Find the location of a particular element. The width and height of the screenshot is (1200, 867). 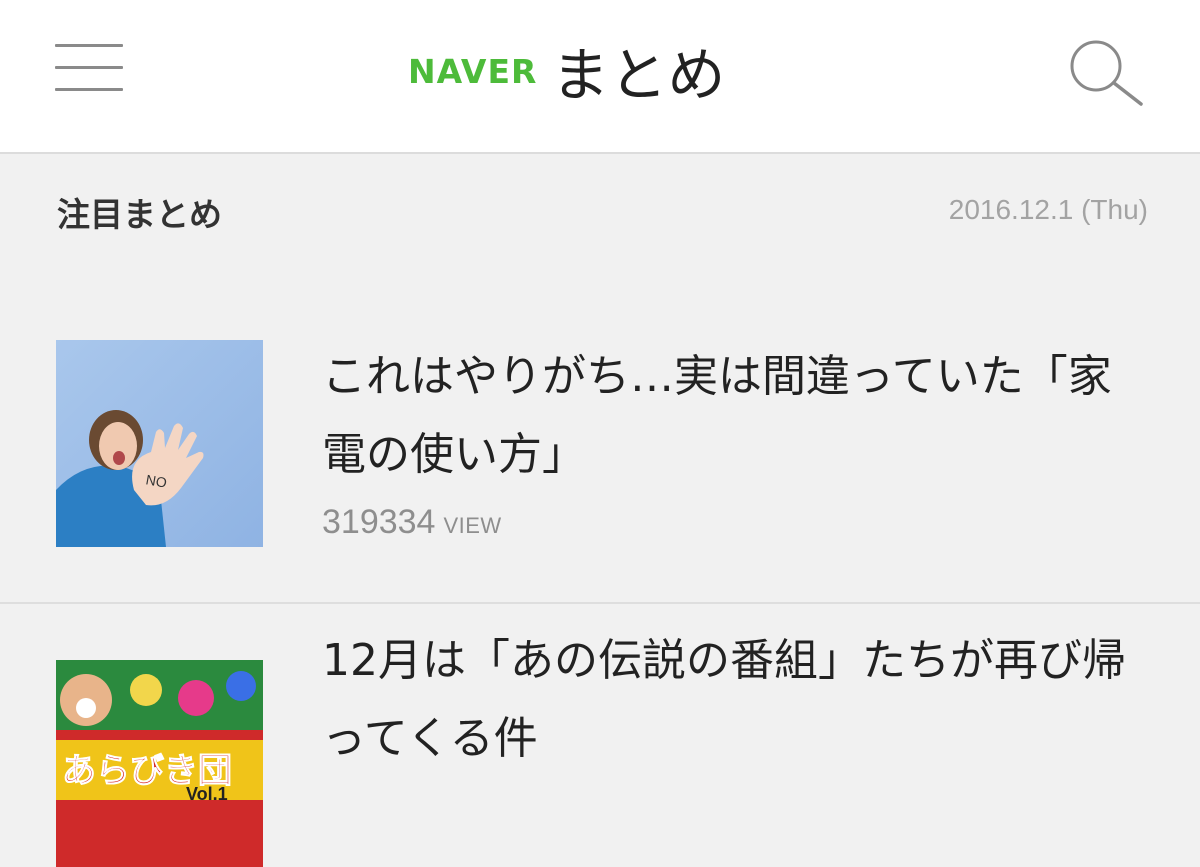

featured-section-header: 注目まとめ 2016.12.1 (Thu) is located at coordinates (600, 214).